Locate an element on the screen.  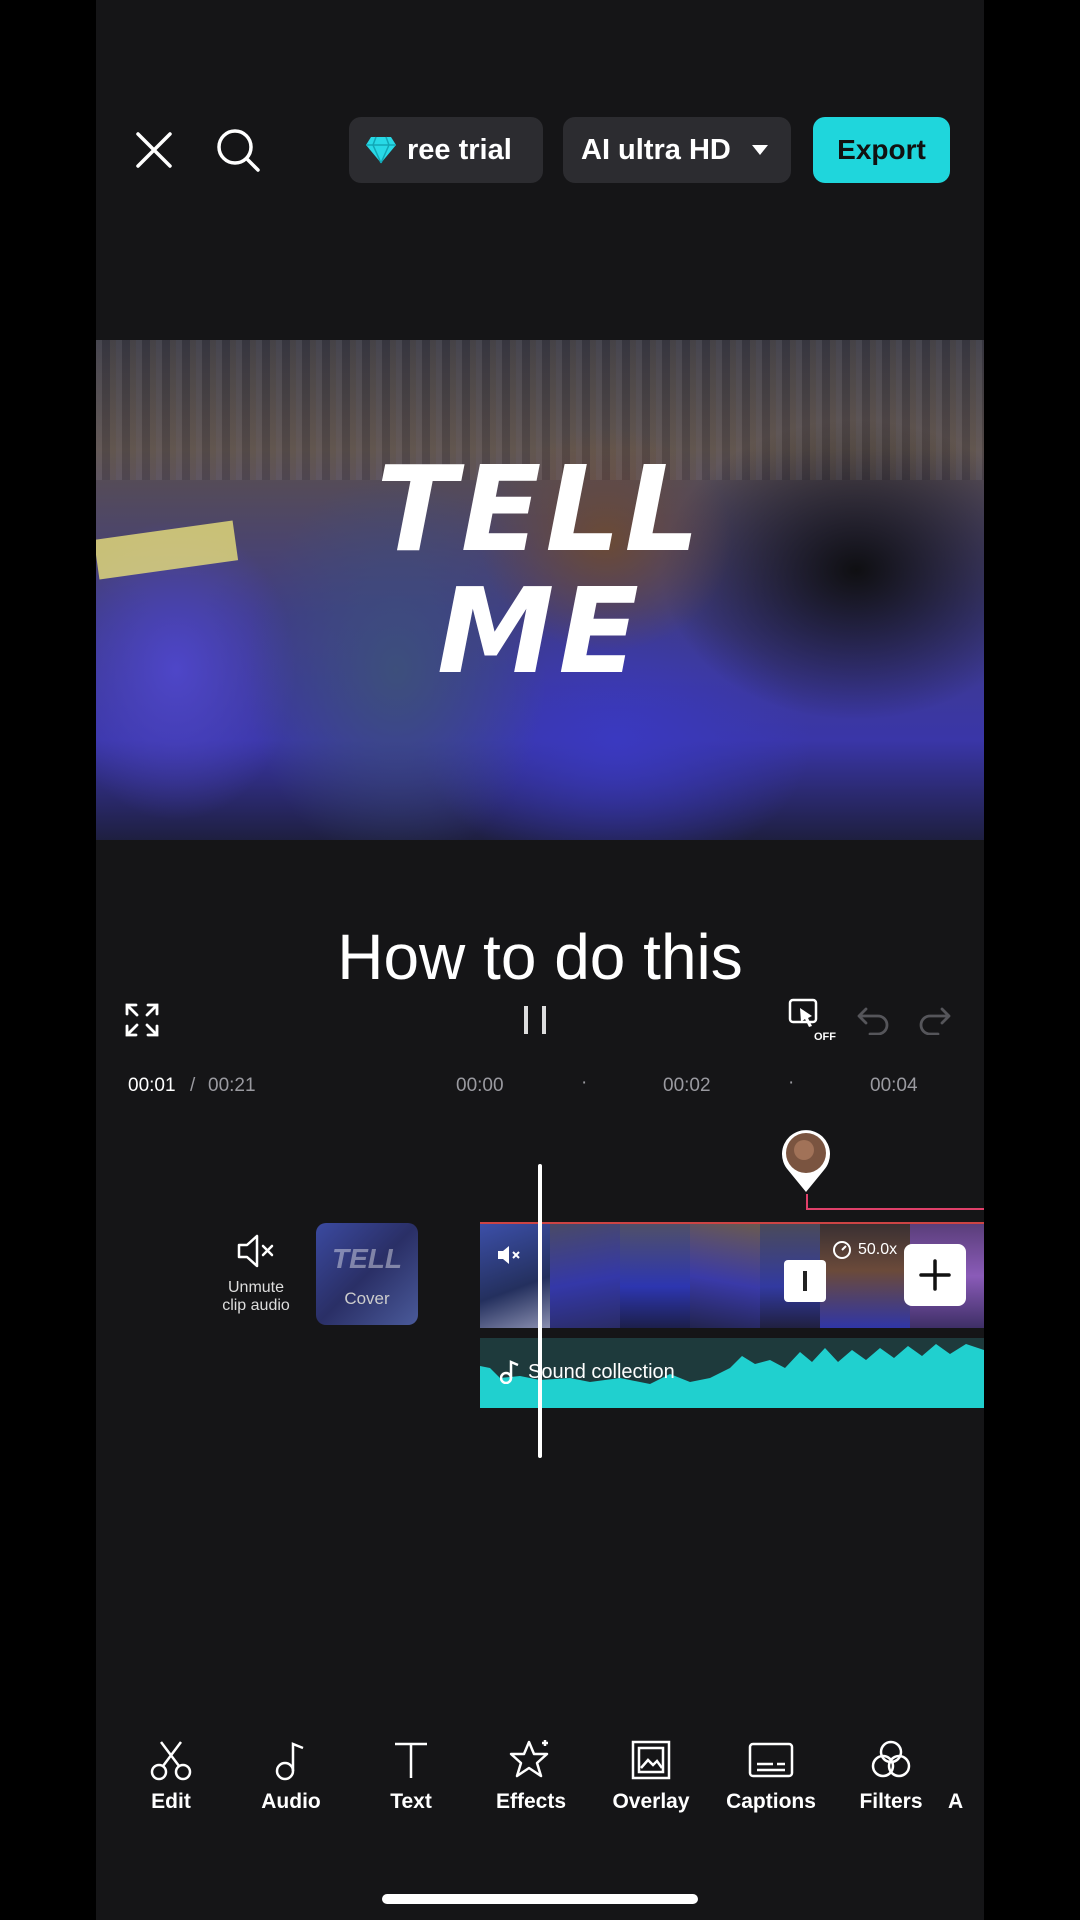
clip-trim-handle is located at coordinates (805, 1281).